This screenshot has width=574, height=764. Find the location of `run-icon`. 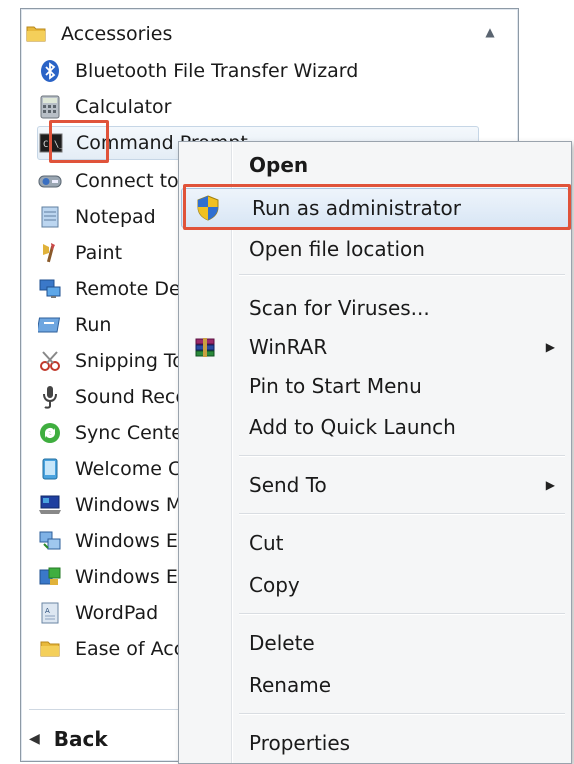

run-icon is located at coordinates (50, 325).